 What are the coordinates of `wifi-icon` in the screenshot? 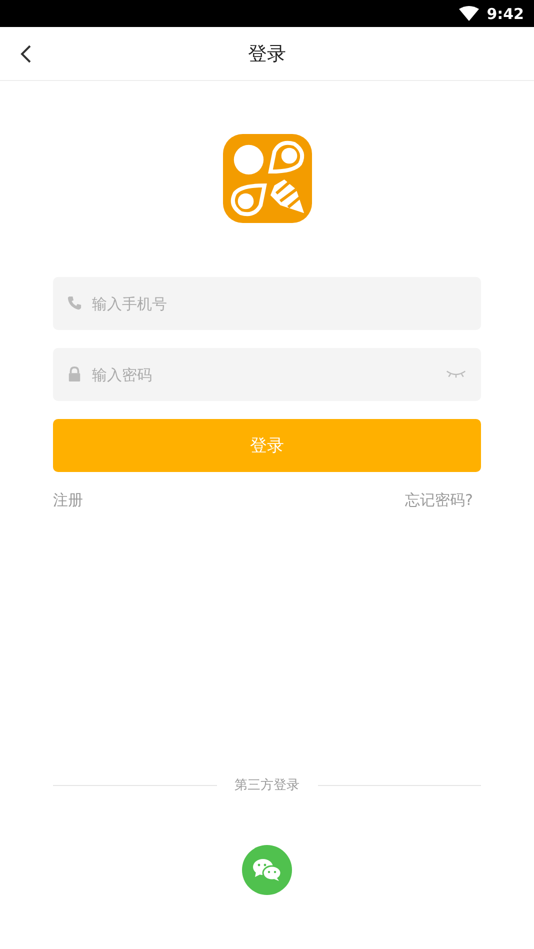 It's located at (468, 13).